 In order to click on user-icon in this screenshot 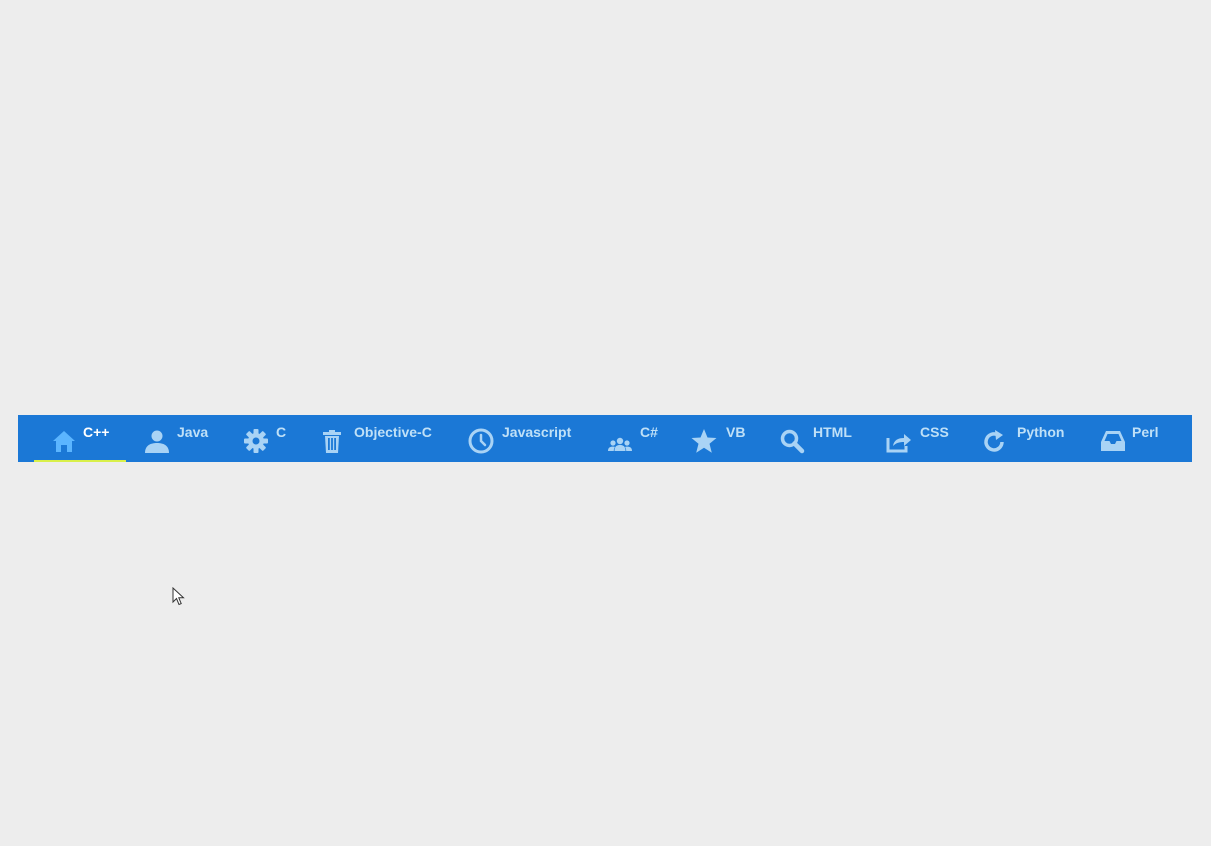, I will do `click(157, 441)`.